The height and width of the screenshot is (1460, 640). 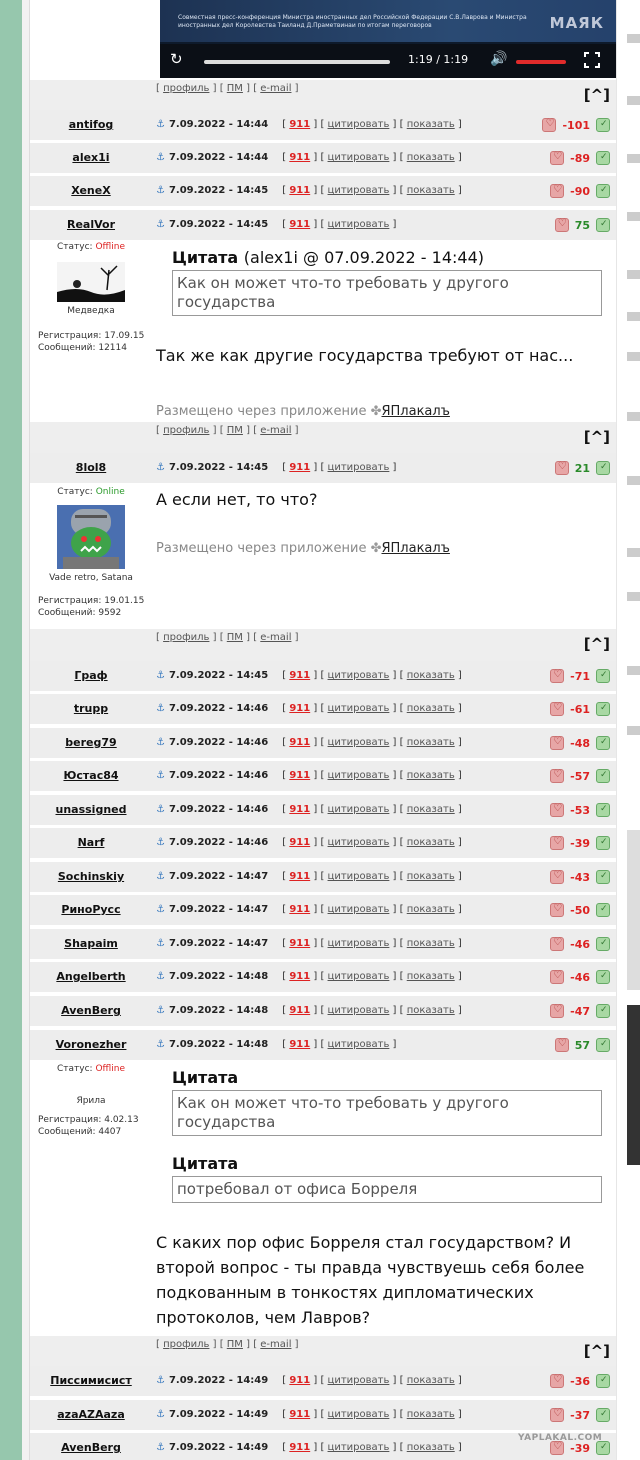 What do you see at coordinates (91, 282) in the screenshot?
I see `avatar` at bounding box center [91, 282].